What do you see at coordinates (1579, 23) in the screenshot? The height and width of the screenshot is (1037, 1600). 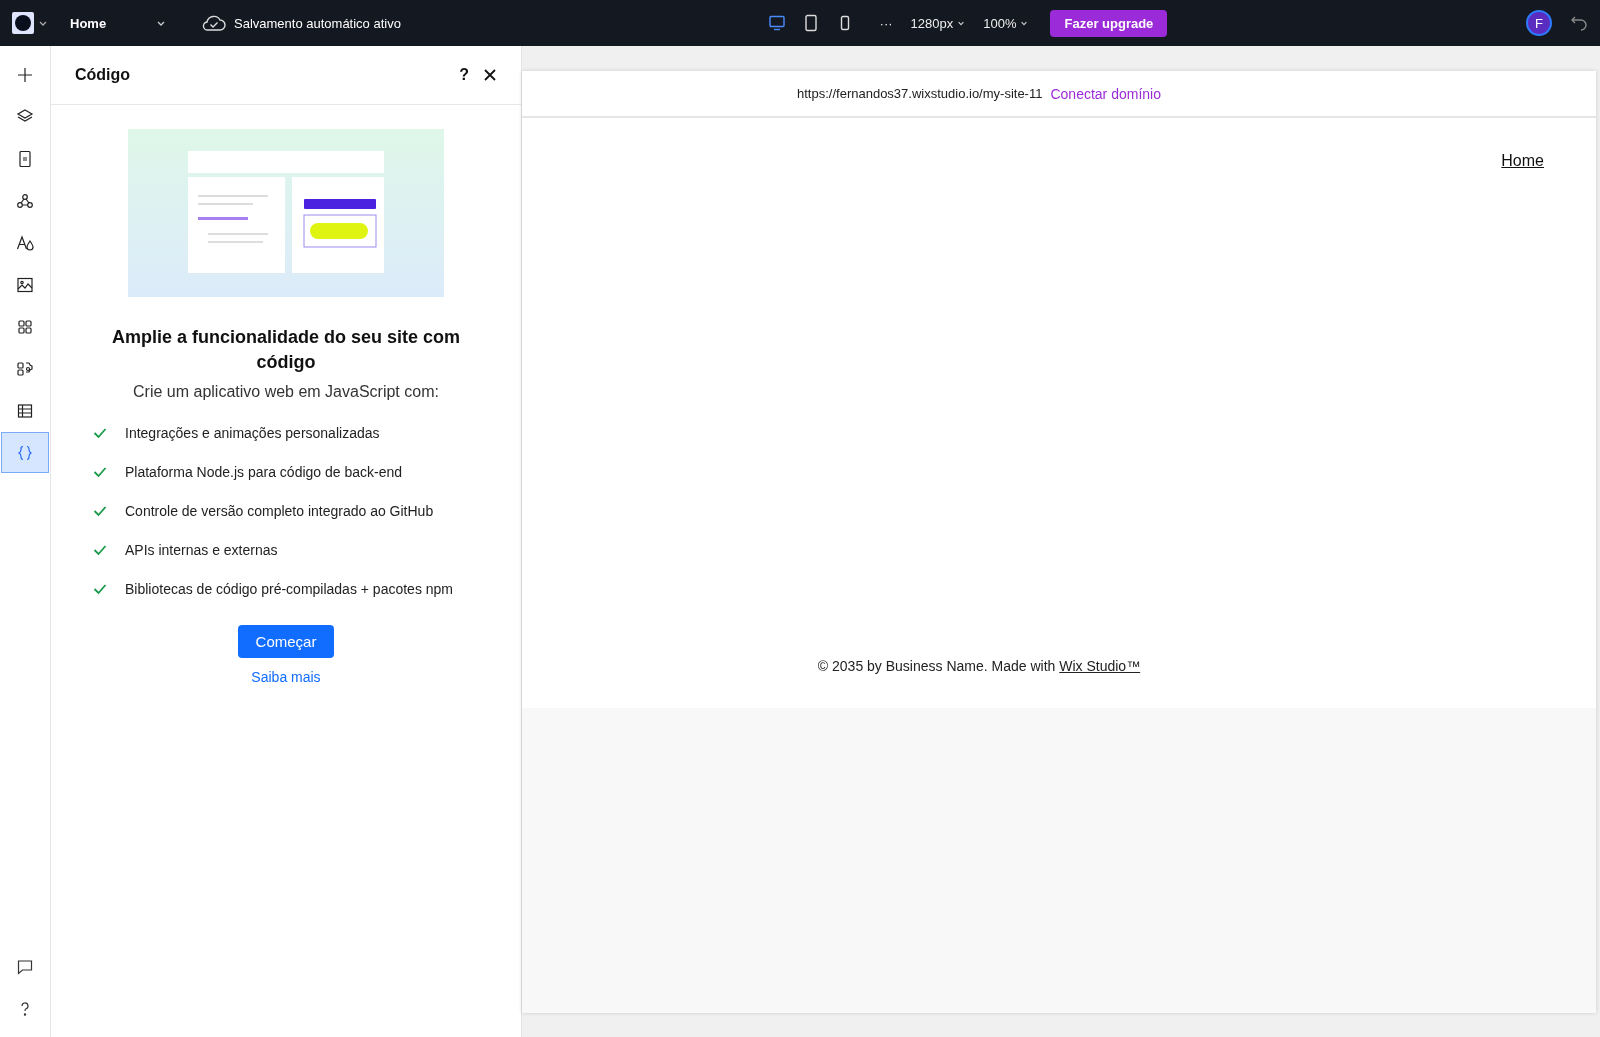 I see `undo-icon` at bounding box center [1579, 23].